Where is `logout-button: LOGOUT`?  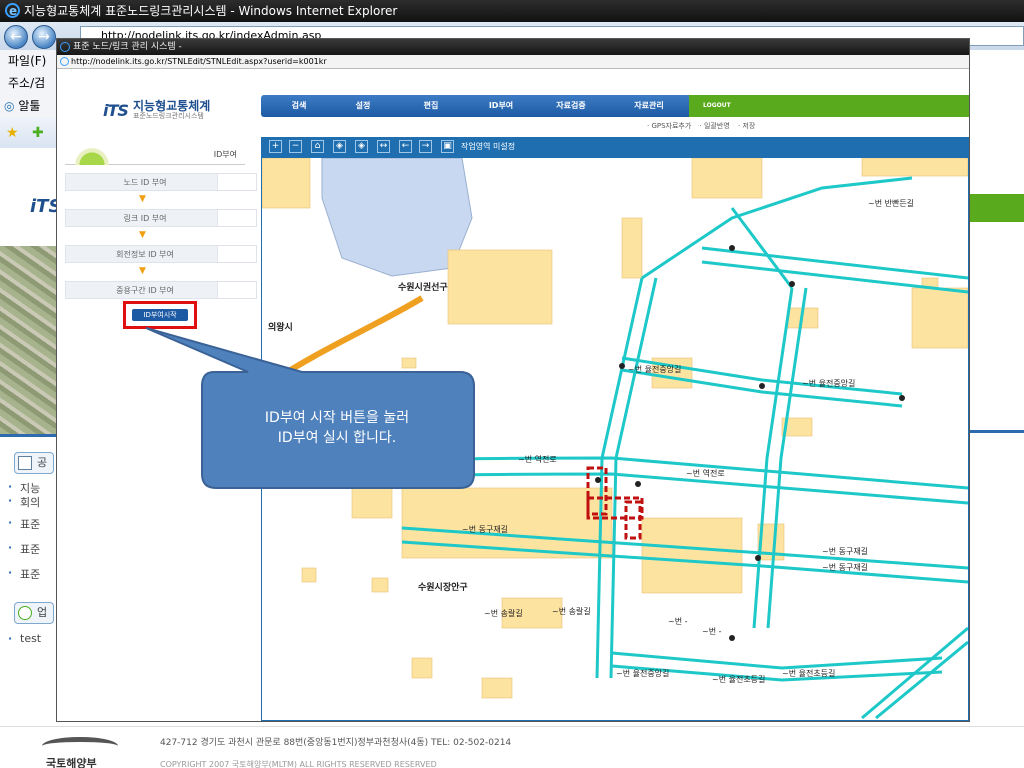 logout-button: LOGOUT is located at coordinates (717, 106).